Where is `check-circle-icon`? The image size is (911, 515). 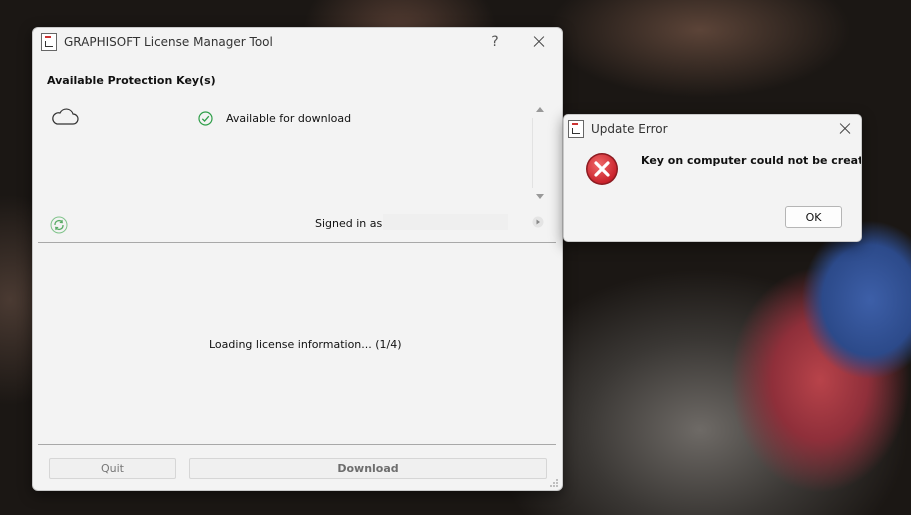
check-circle-icon is located at coordinates (205, 118).